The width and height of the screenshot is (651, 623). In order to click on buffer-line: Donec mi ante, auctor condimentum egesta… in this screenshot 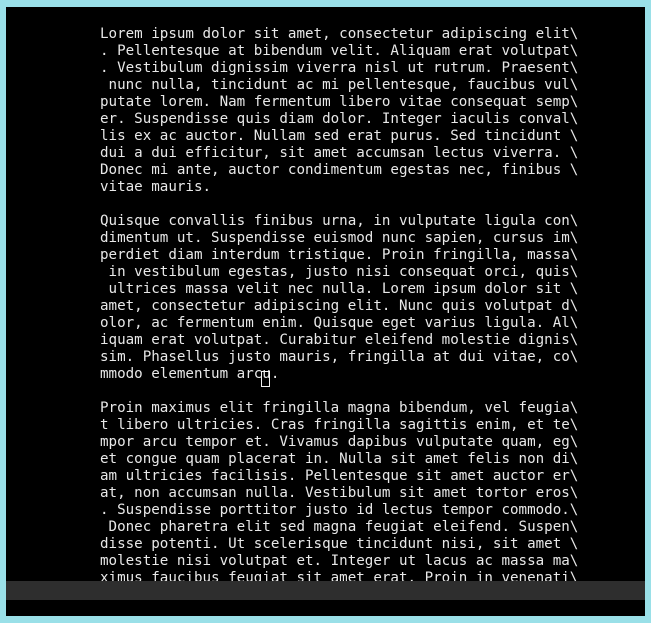, I will do `click(339, 170)`.